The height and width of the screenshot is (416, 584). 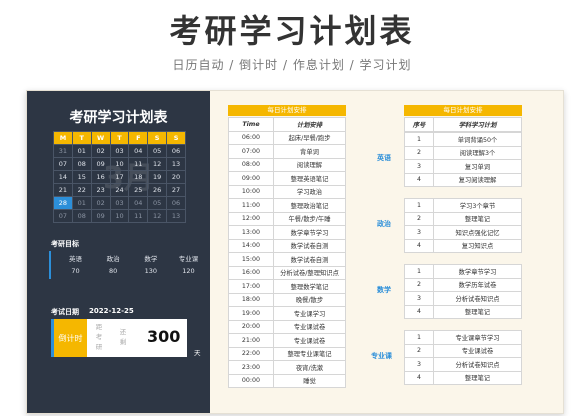 I want to click on study-group-table: 1 数学章节学习 2 数学历年试卷 3 分析试卷知识点 4 整理笔记, so click(x=463, y=291).